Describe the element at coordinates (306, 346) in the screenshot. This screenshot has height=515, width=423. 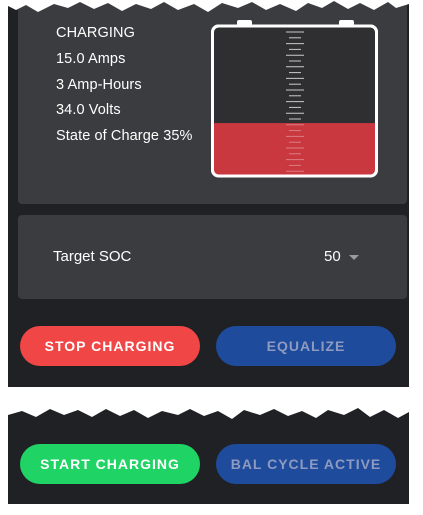
I see `equalize-button: EQUALIZE` at that location.